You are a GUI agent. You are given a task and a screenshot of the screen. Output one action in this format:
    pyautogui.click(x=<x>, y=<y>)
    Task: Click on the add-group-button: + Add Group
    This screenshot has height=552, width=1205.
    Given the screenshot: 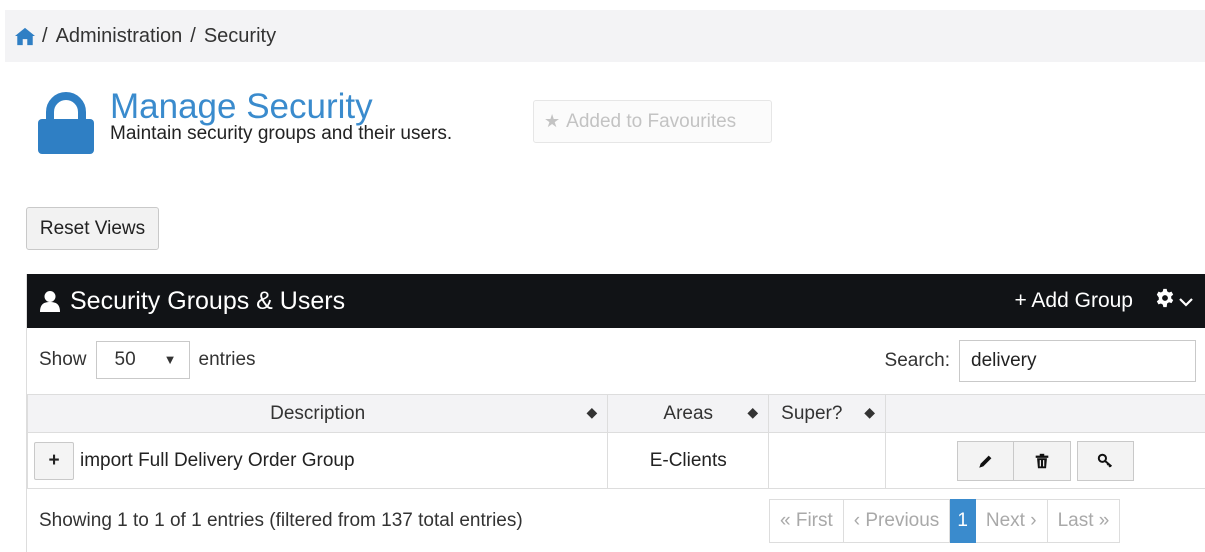 What is the action you would take?
    pyautogui.click(x=1073, y=301)
    